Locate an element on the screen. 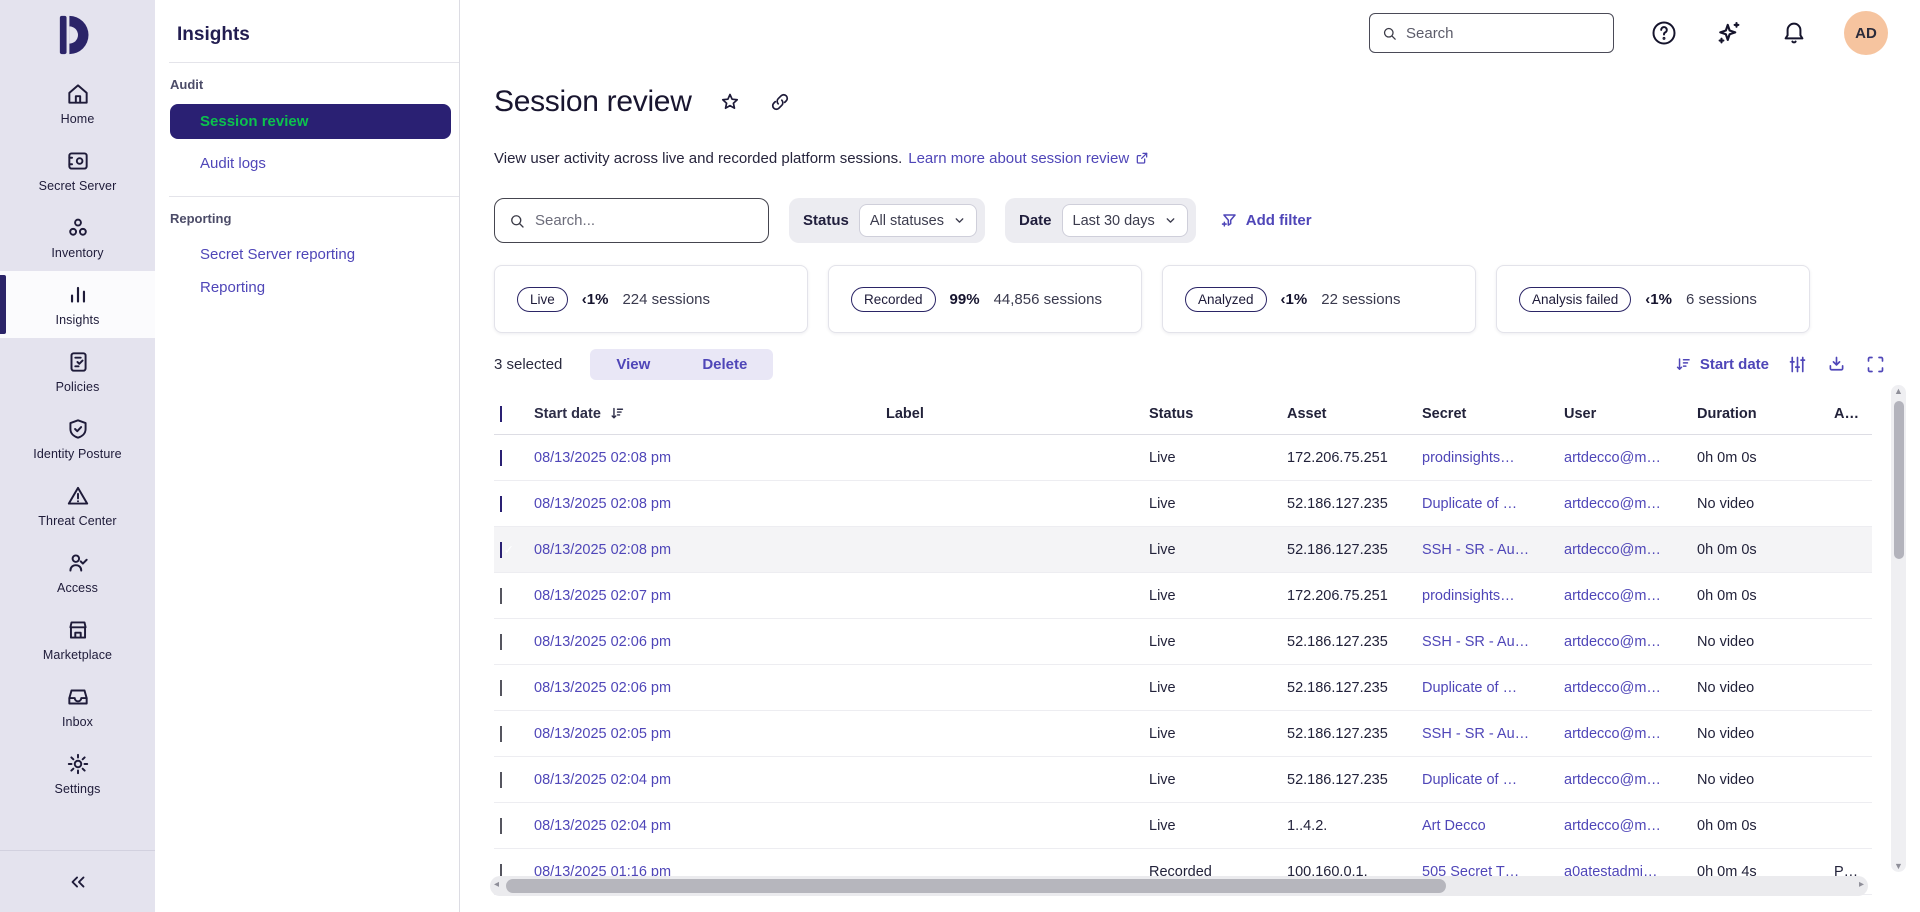  select-all-checkbox is located at coordinates (501, 413).